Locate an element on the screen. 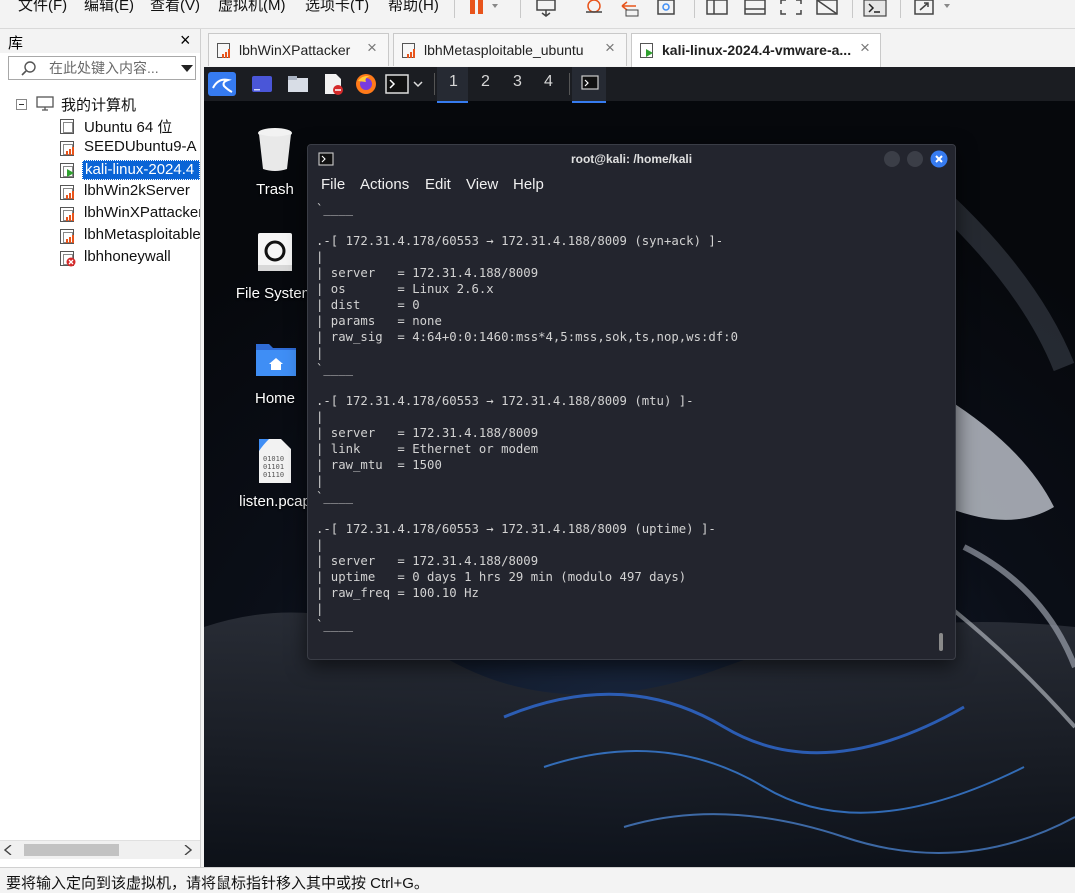 This screenshot has width=1075, height=893. full-screen-button is located at coordinates (792, 9).